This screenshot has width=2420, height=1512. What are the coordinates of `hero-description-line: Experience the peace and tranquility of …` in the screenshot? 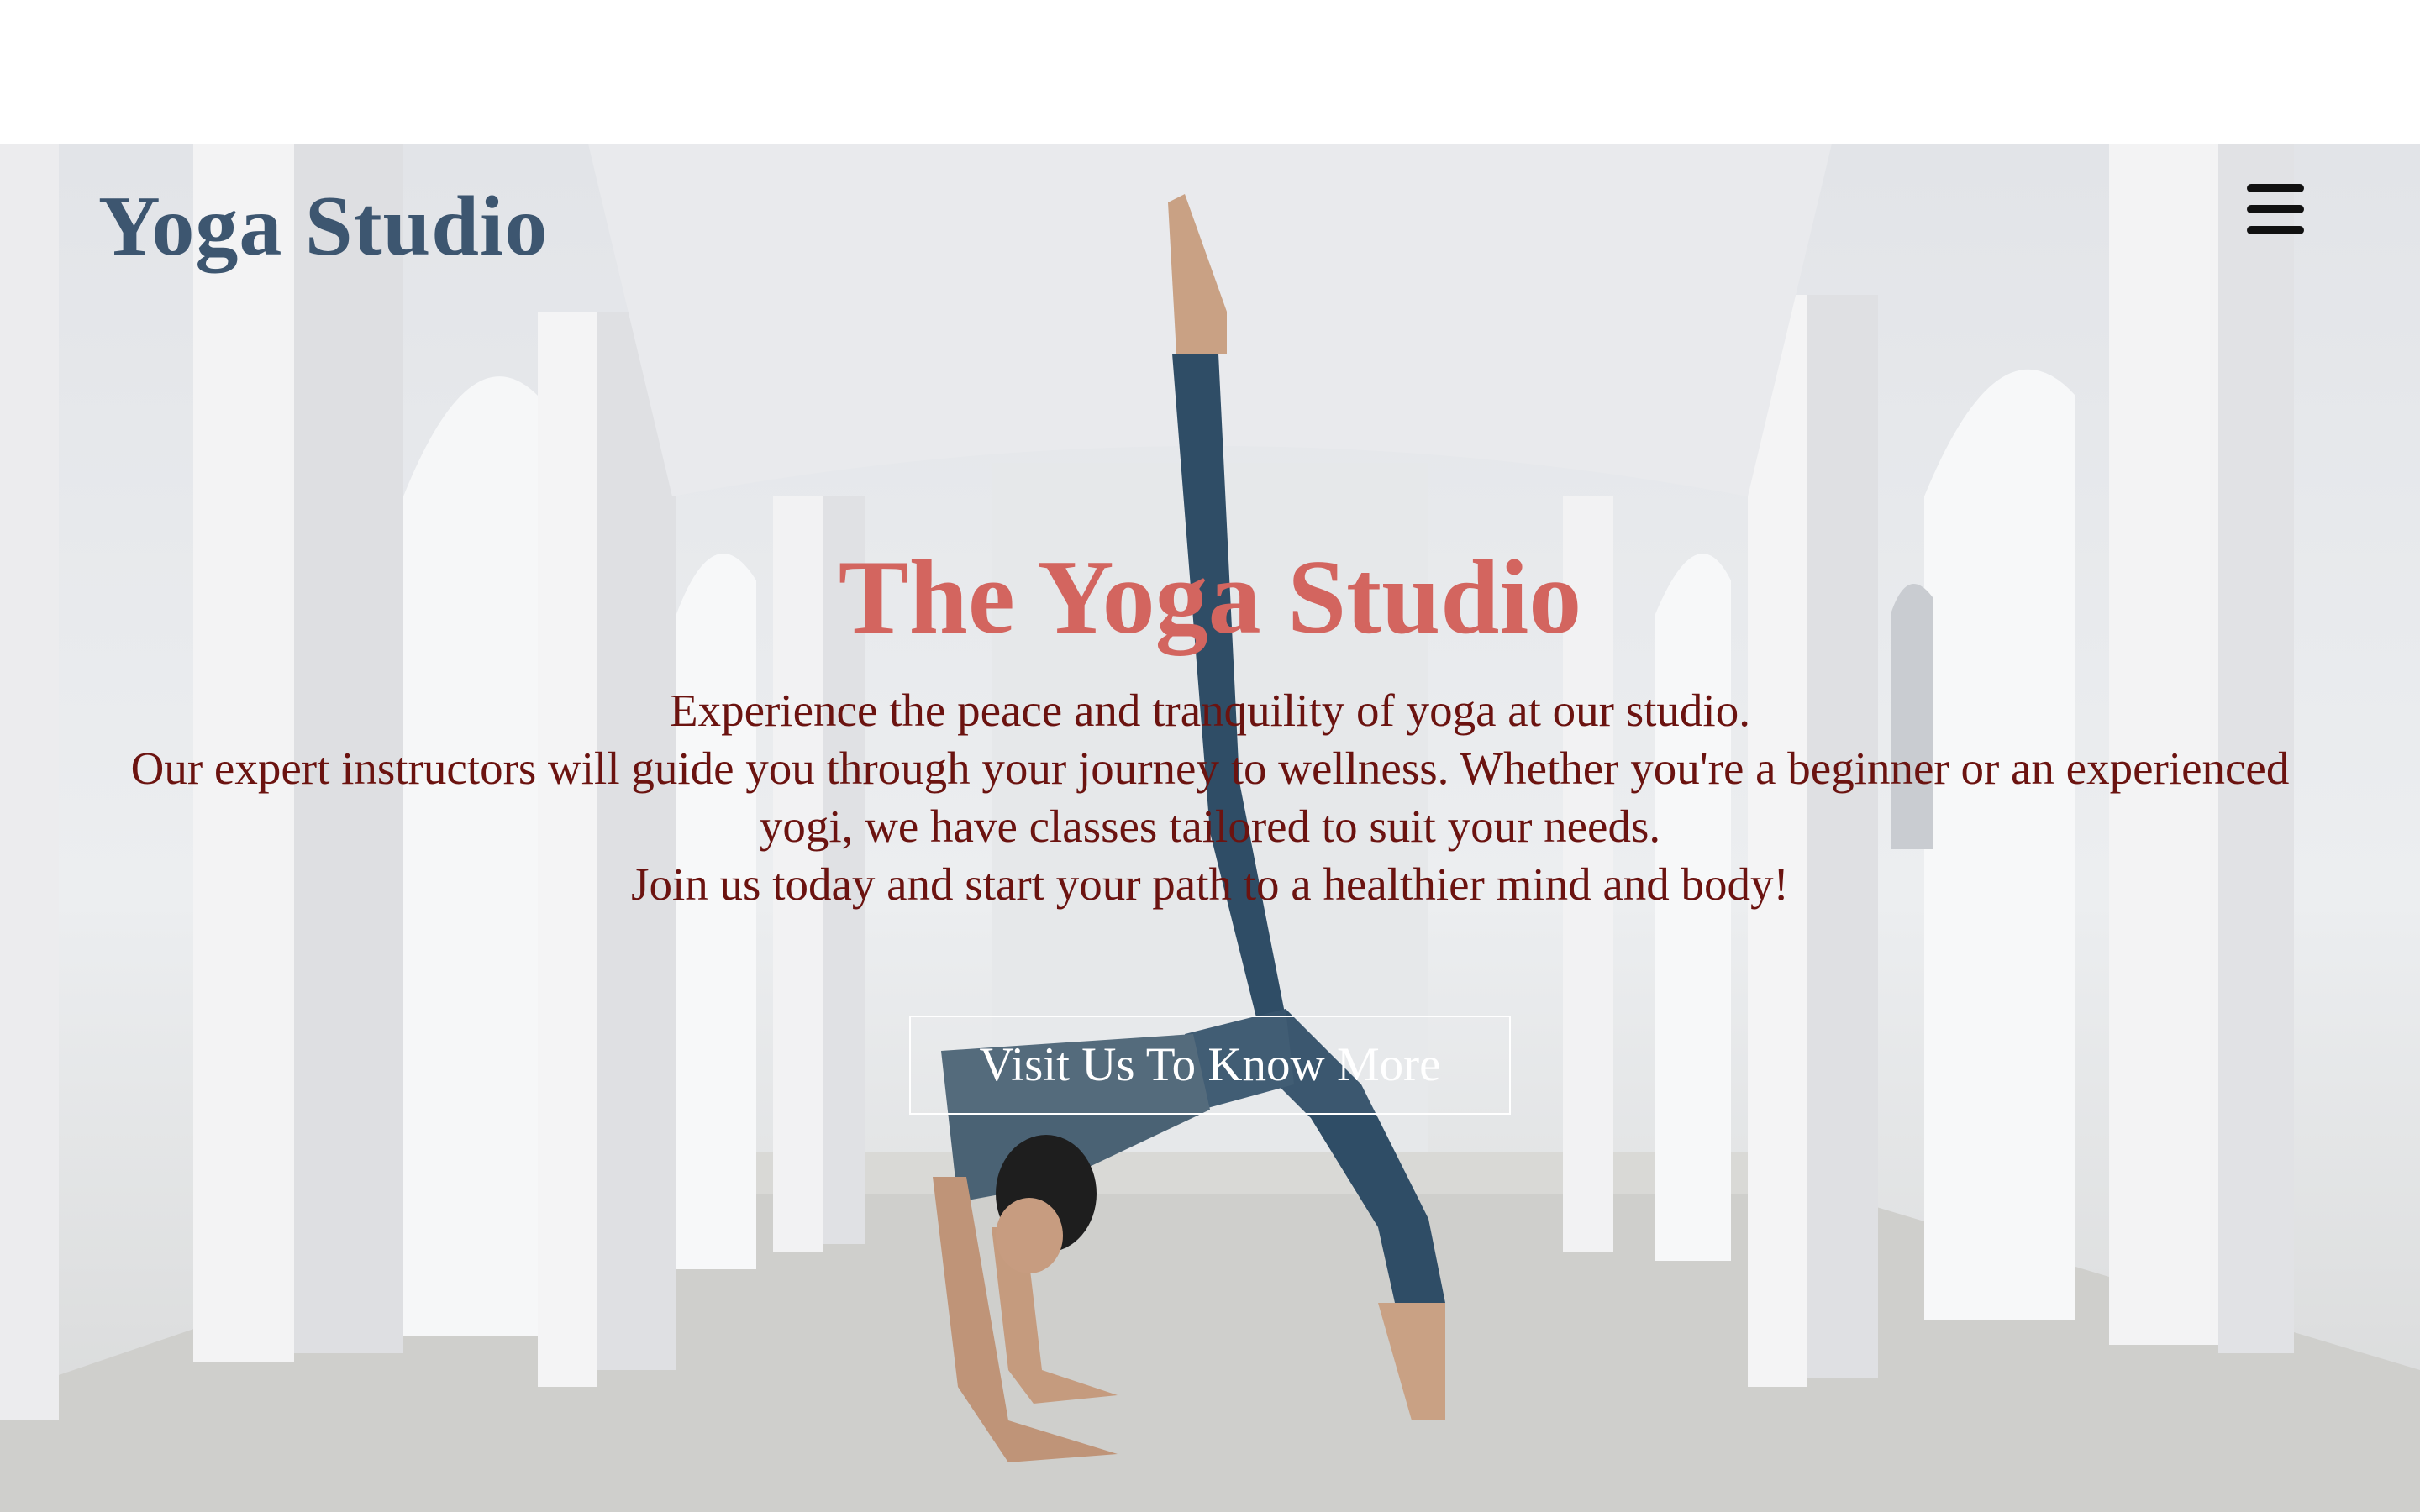 It's located at (1210, 710).